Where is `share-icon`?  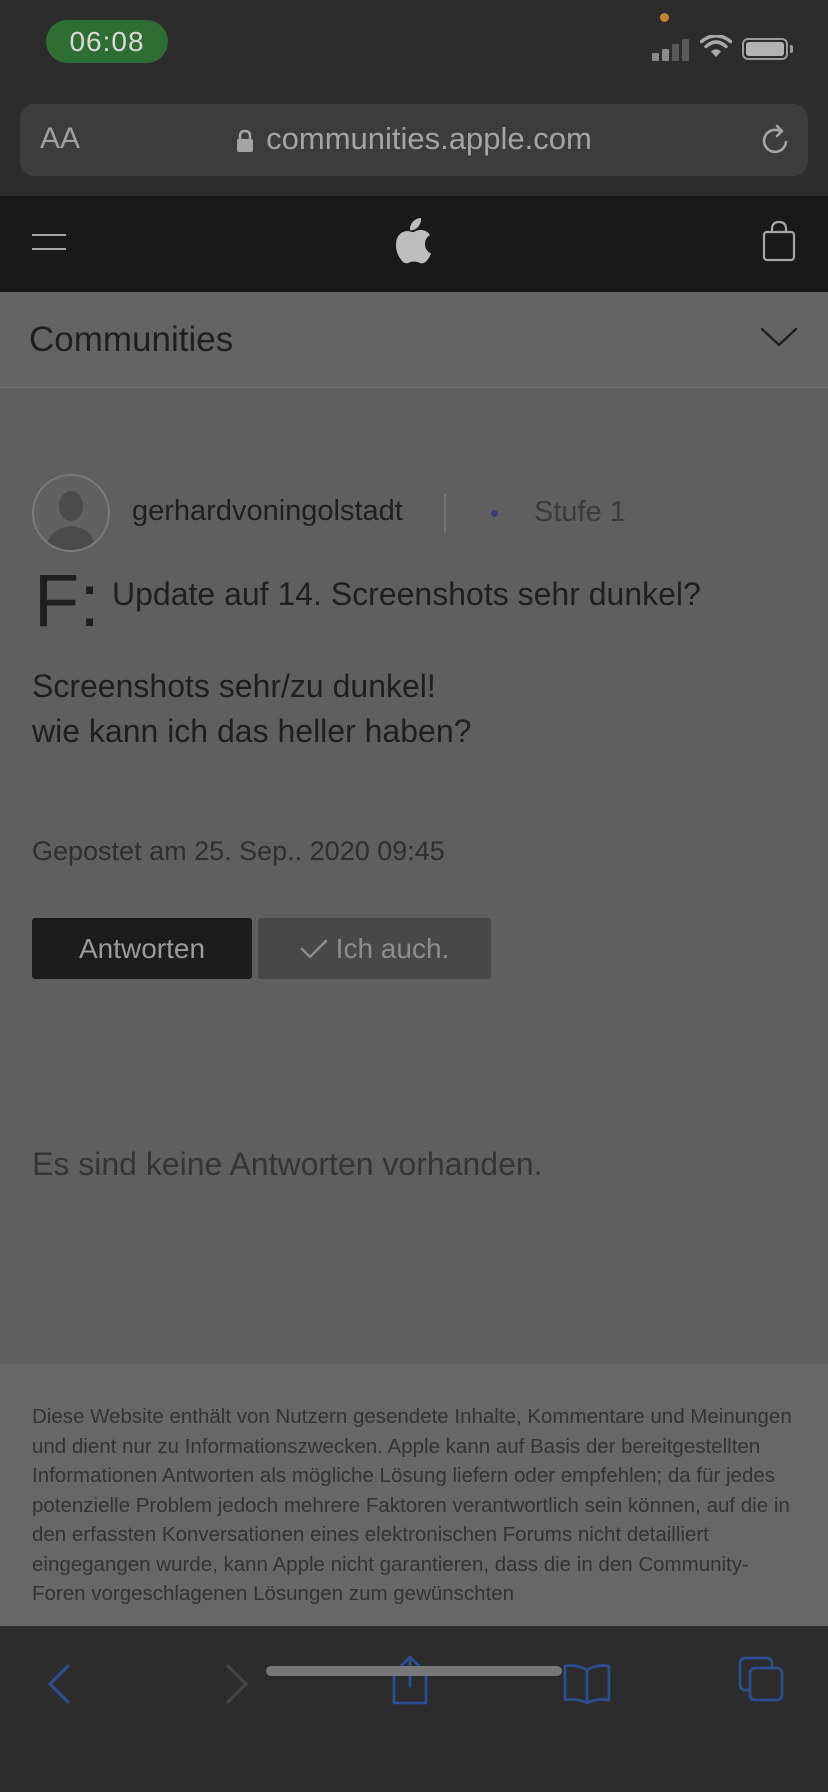 share-icon is located at coordinates (410, 1680).